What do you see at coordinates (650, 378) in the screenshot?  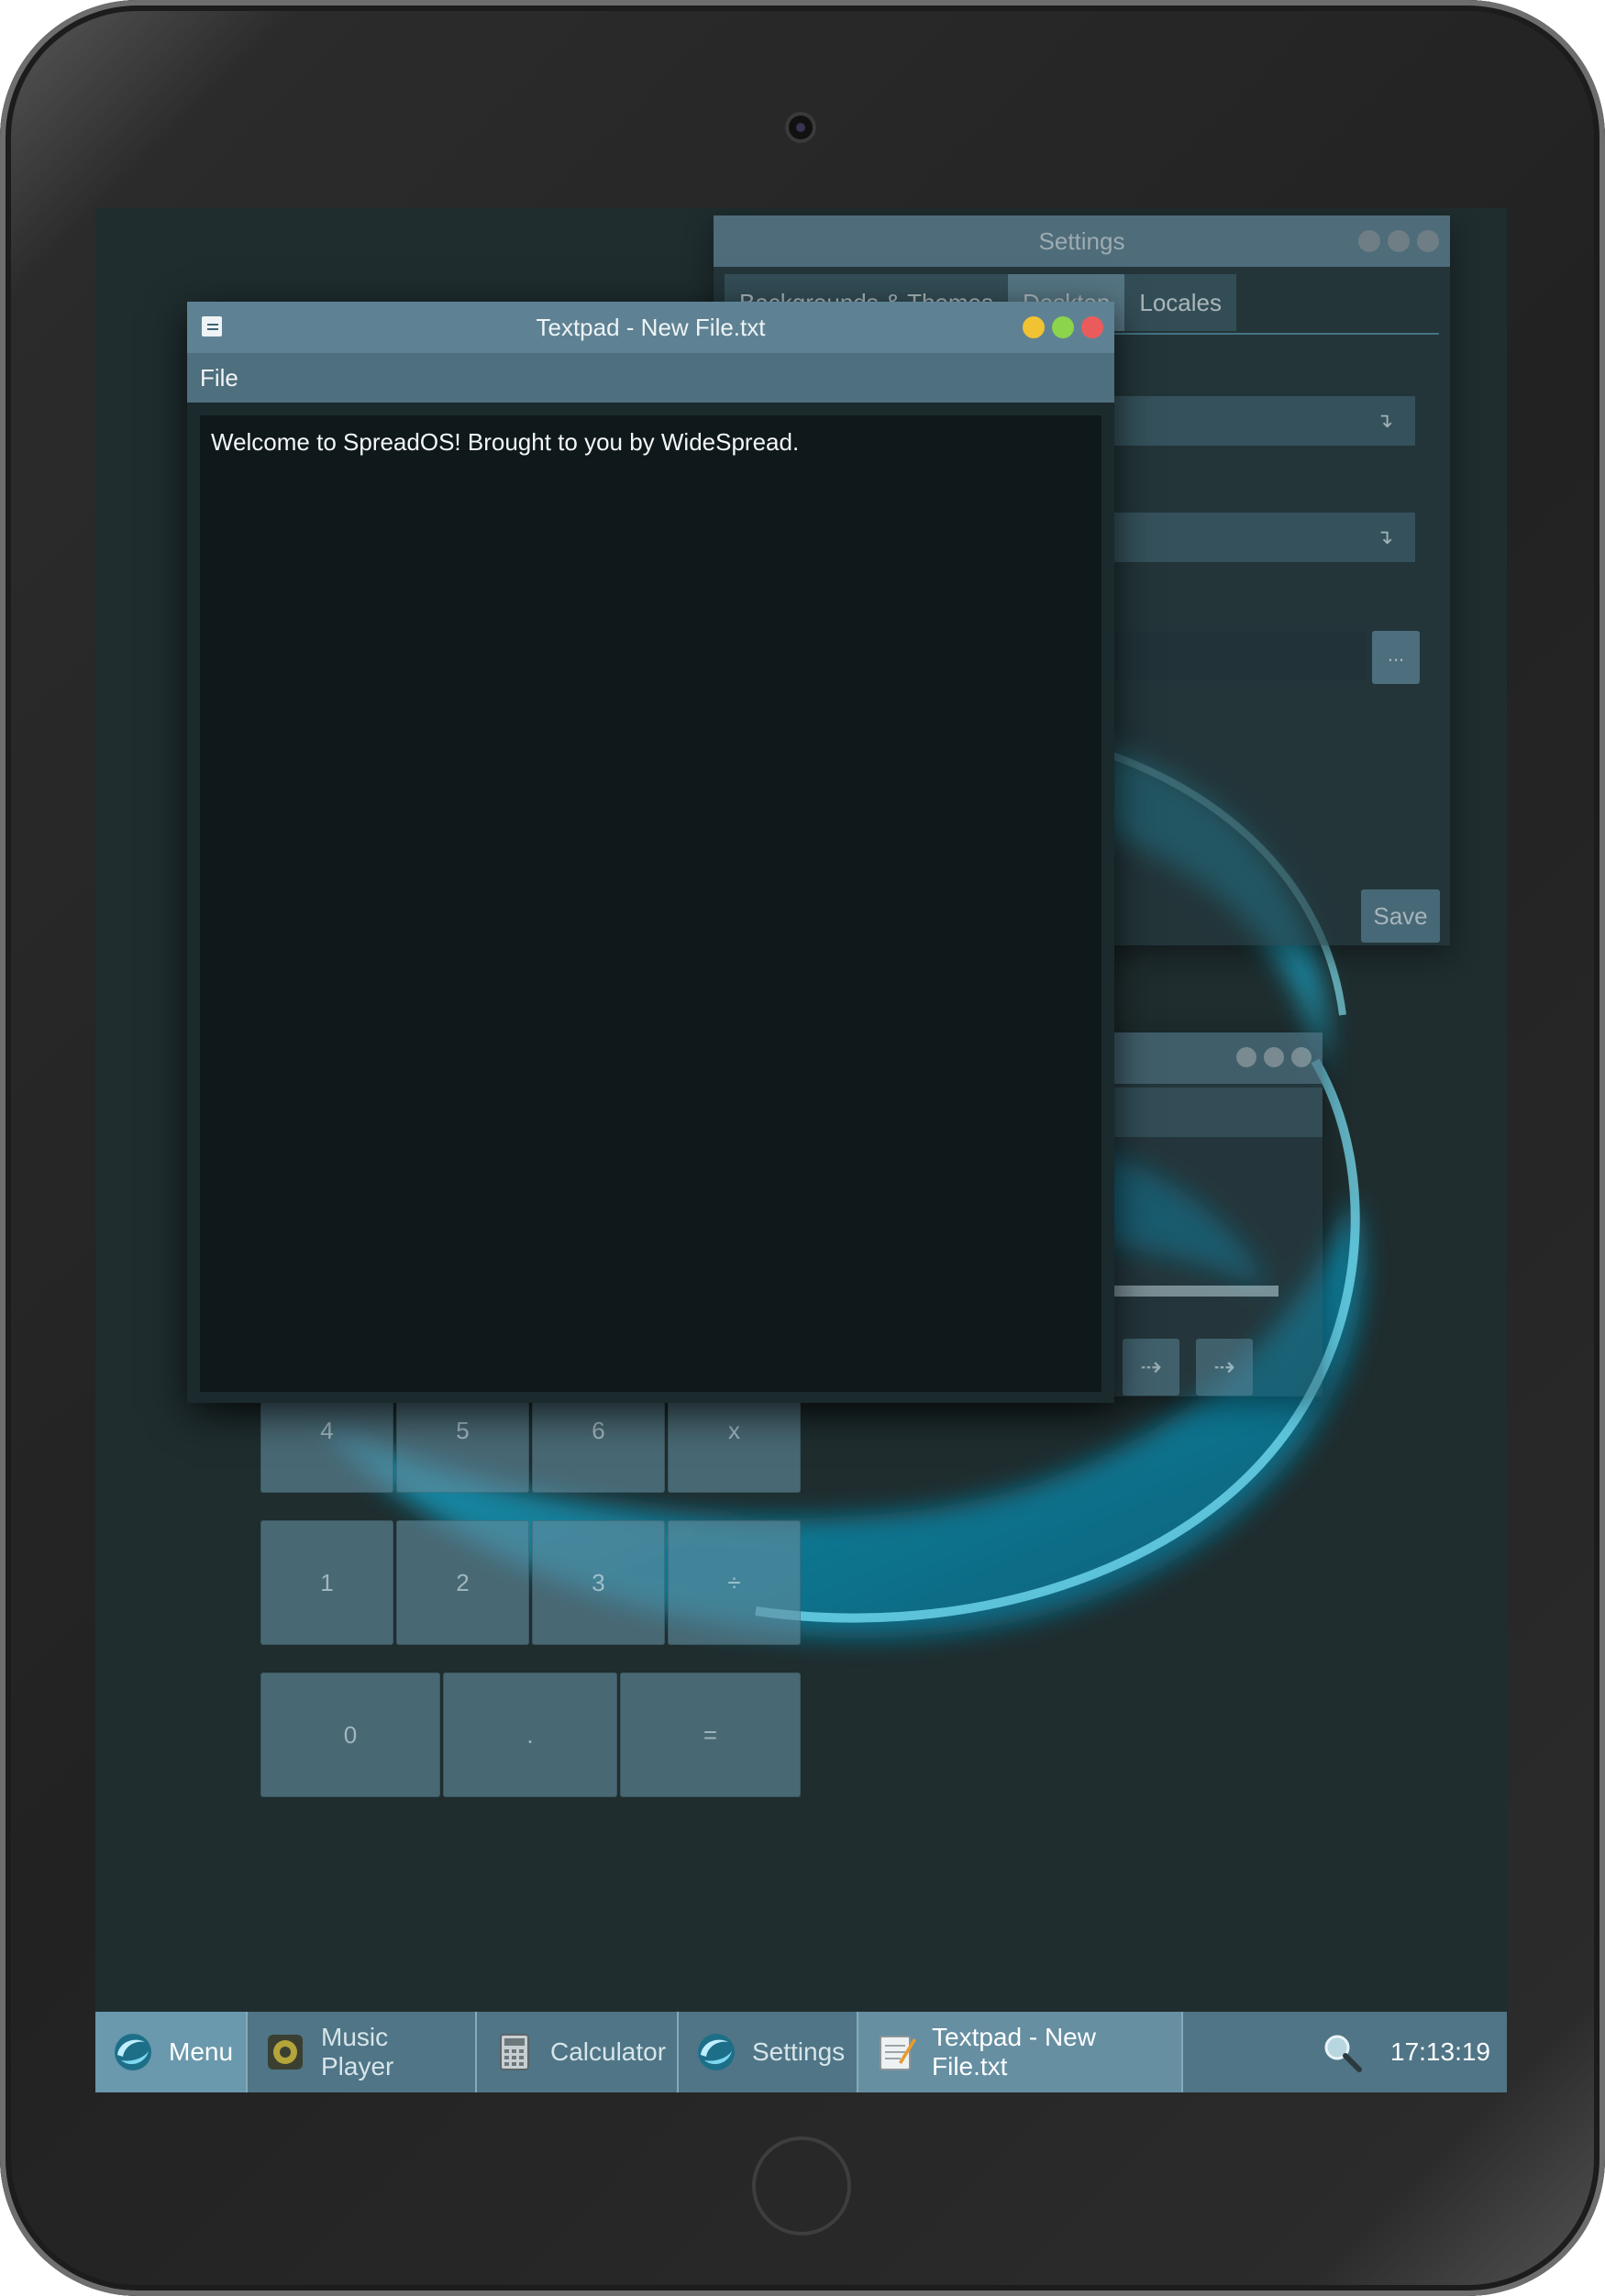 I see `textpad-menubar: File` at bounding box center [650, 378].